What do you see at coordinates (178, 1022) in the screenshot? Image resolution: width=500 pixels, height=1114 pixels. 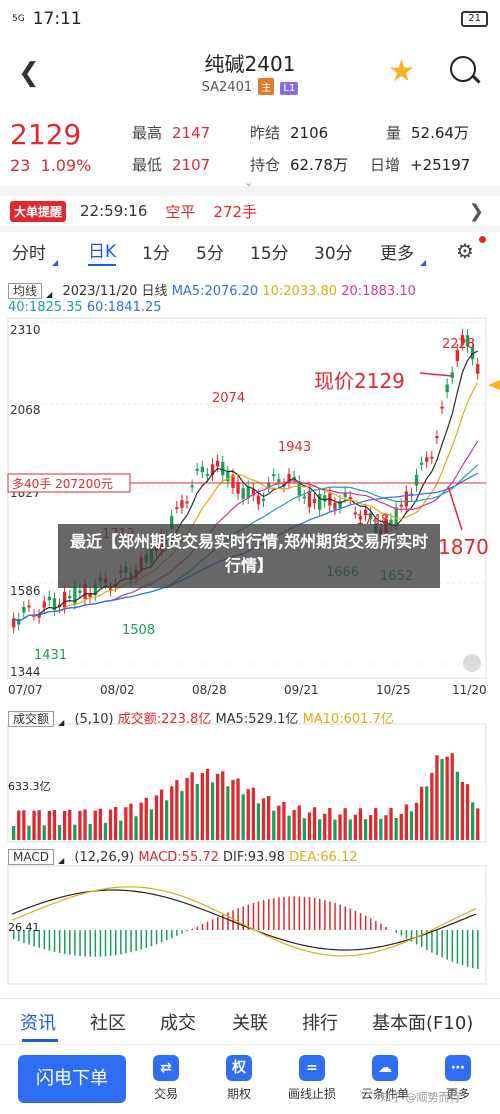 I see `tab-trades: 成交` at bounding box center [178, 1022].